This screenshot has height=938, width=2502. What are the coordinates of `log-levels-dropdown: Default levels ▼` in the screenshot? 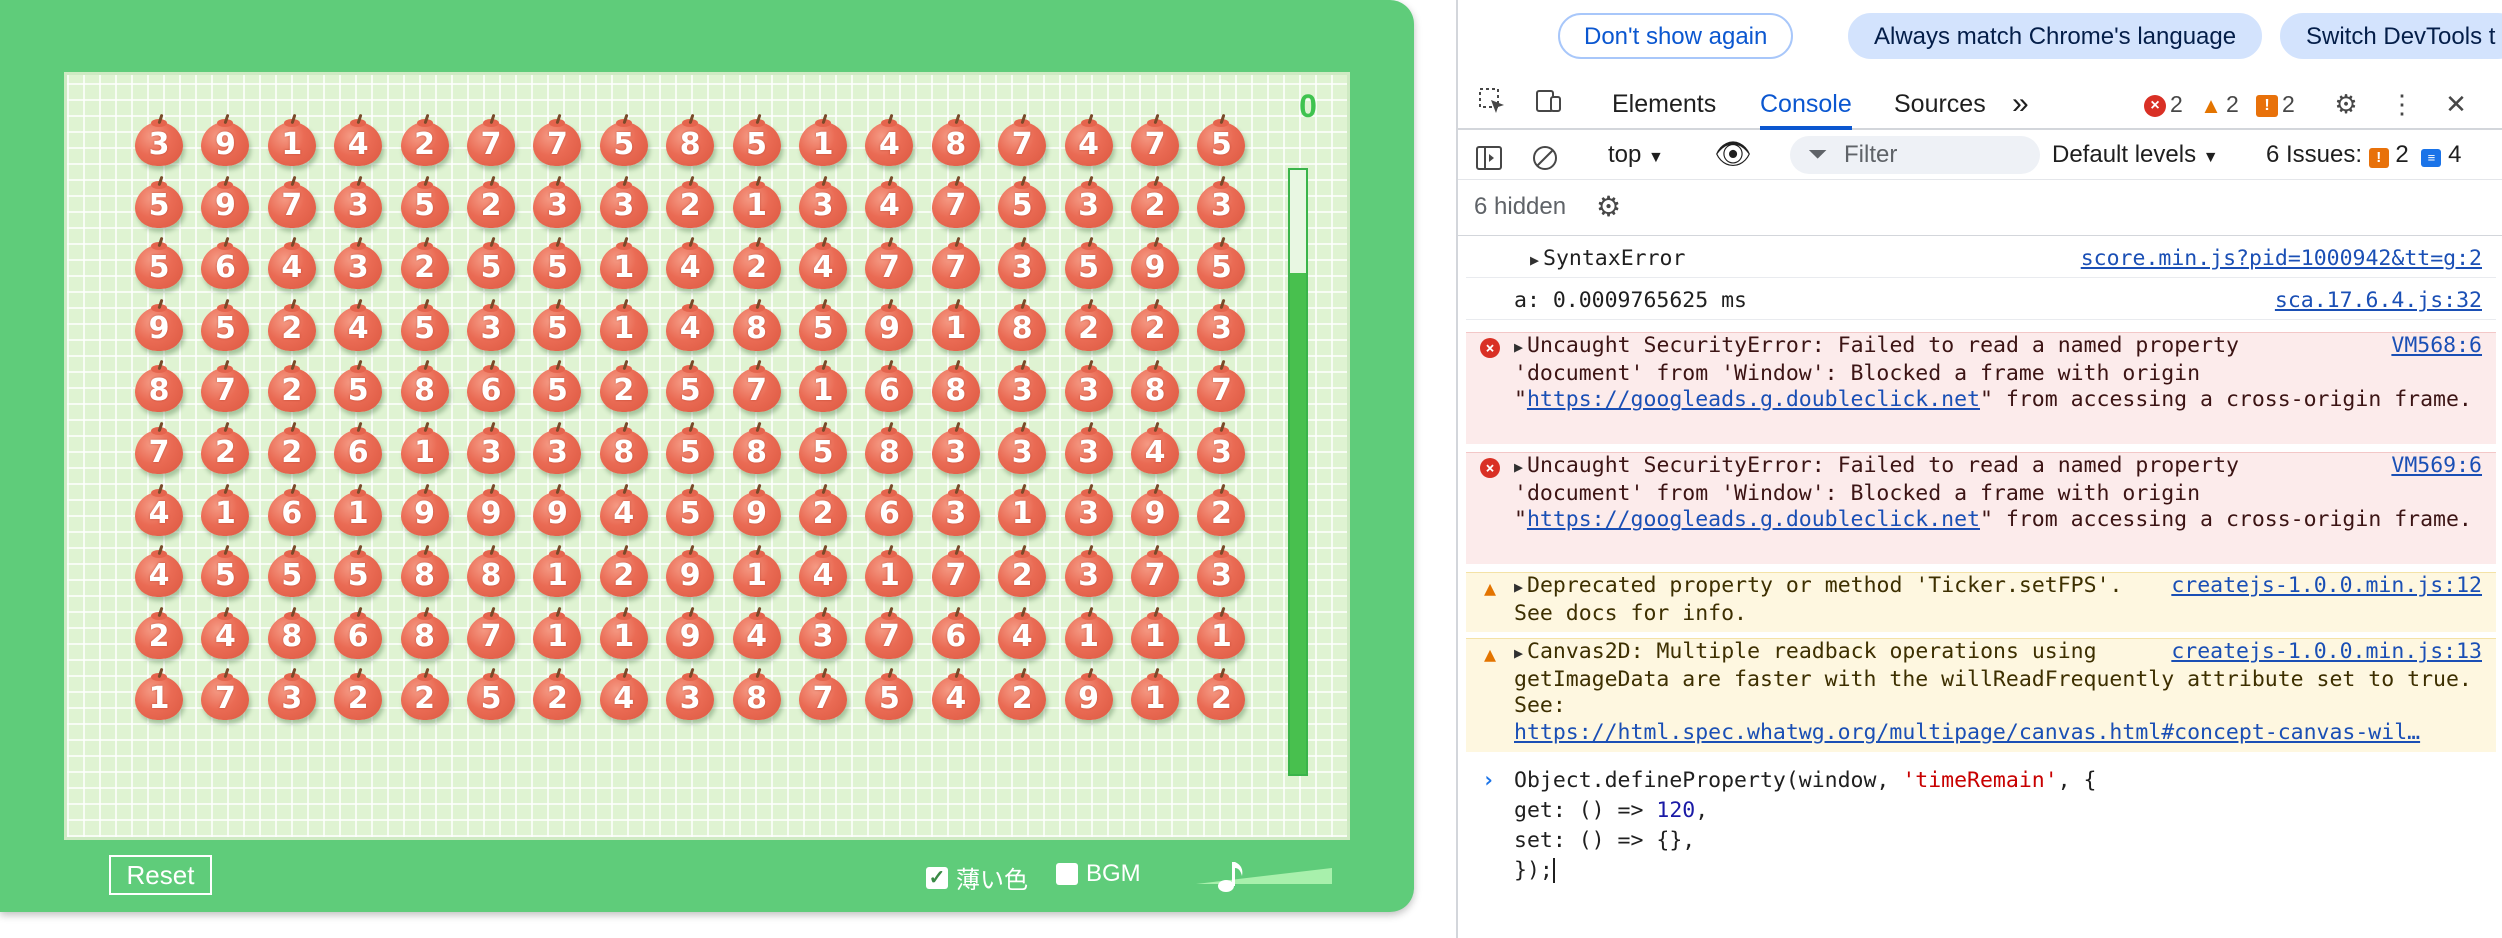 It's located at (2135, 155).